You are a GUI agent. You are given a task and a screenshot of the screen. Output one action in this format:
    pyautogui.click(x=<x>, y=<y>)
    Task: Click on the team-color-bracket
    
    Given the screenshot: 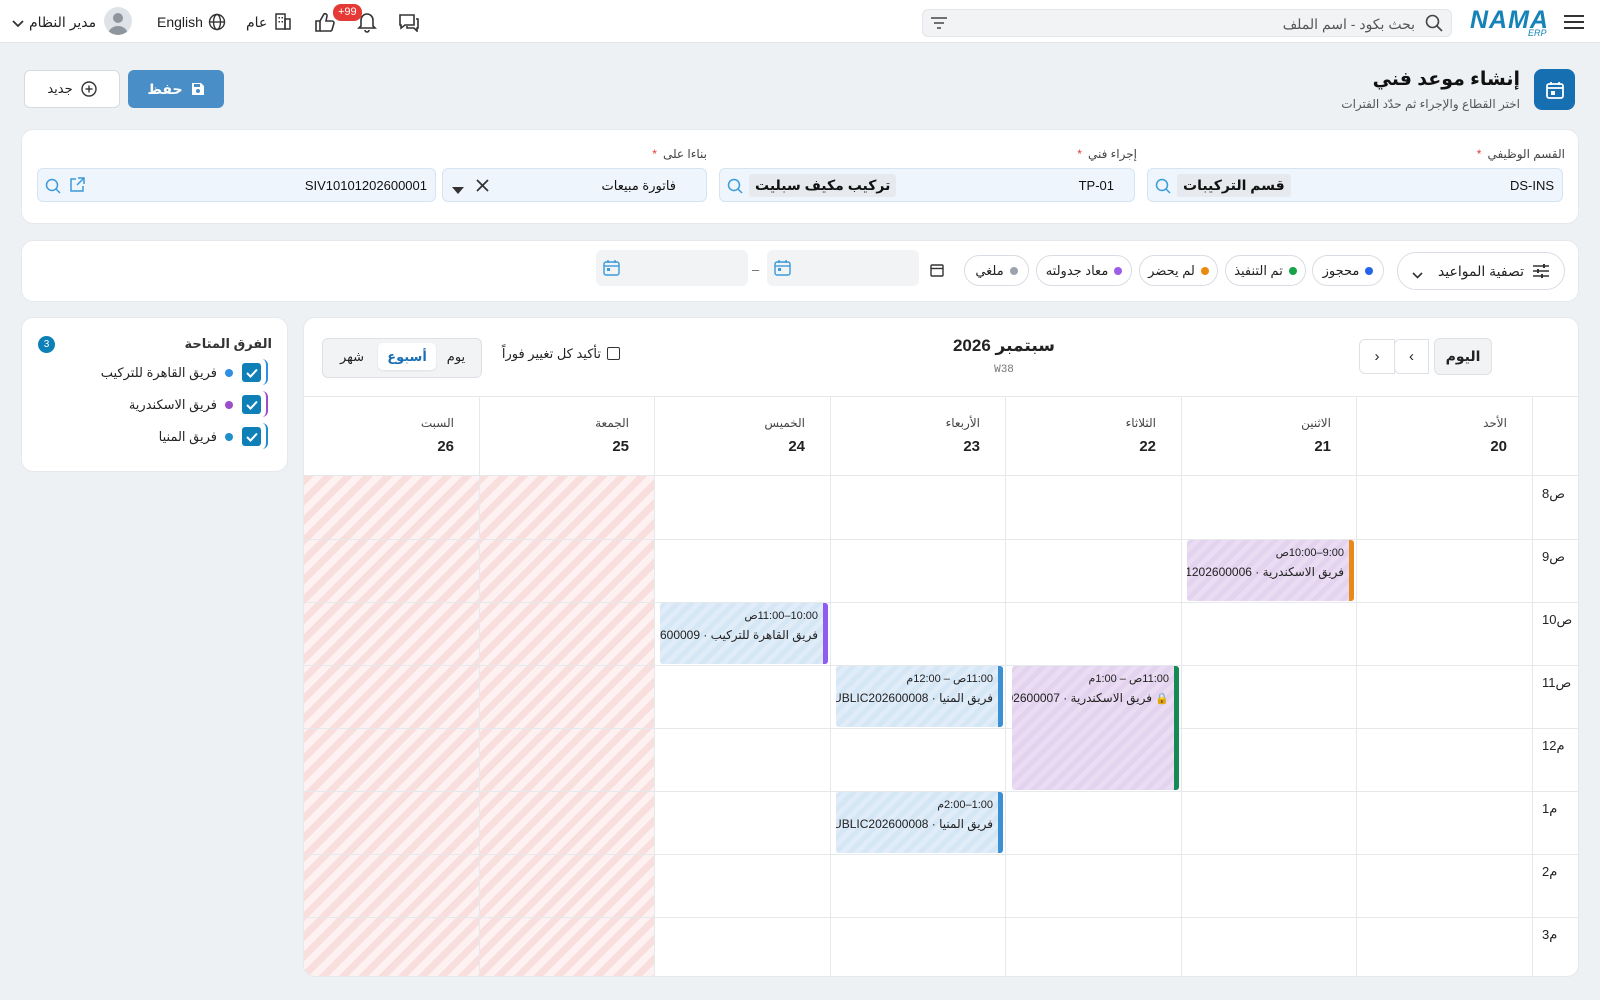 What is the action you would take?
    pyautogui.click(x=265, y=372)
    